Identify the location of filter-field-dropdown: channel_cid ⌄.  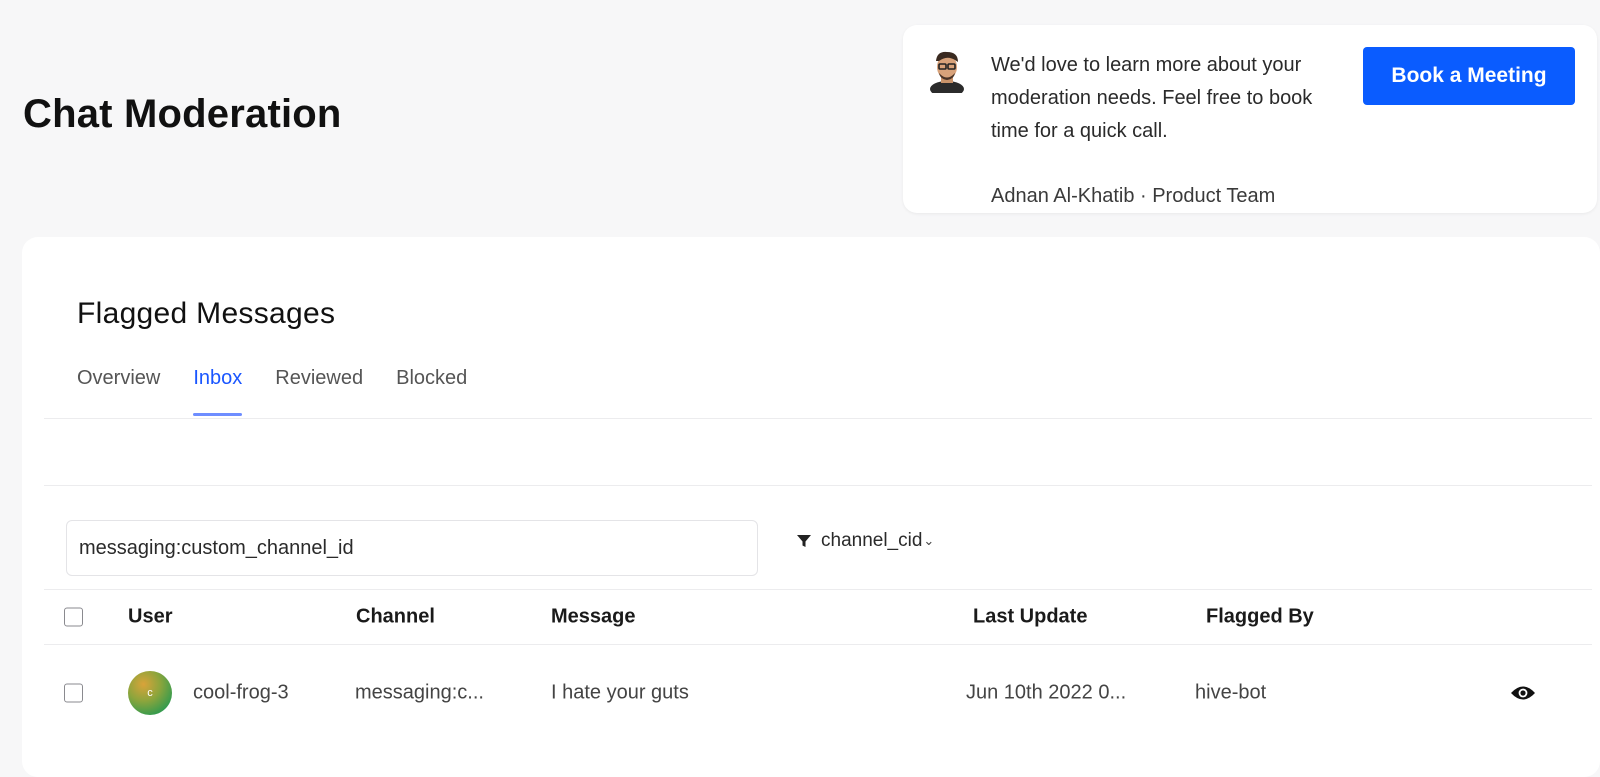
(865, 541).